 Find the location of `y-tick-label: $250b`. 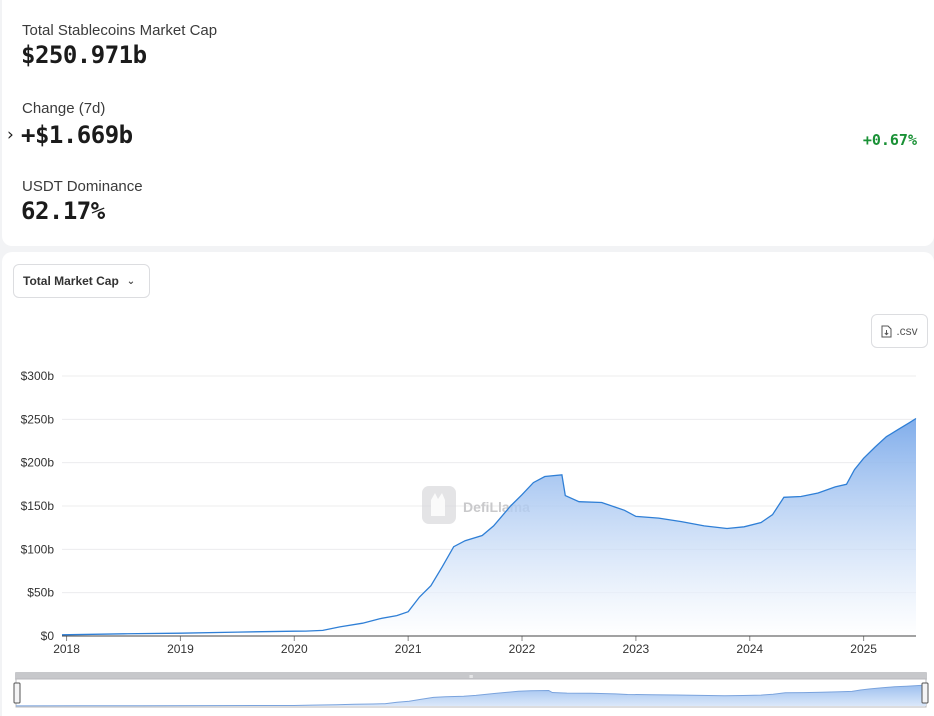

y-tick-label: $250b is located at coordinates (38, 419).